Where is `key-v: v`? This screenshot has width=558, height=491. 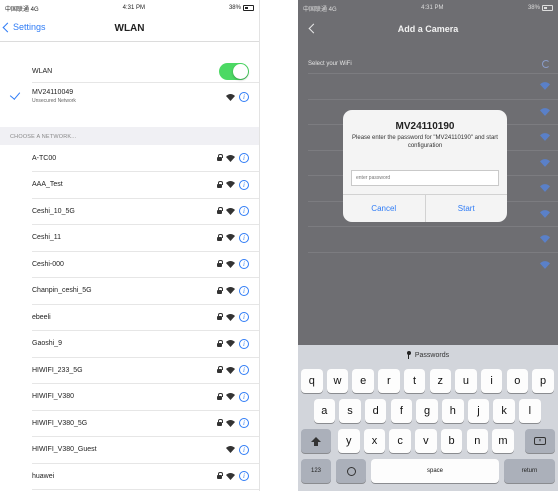
key-v: v is located at coordinates (426, 441).